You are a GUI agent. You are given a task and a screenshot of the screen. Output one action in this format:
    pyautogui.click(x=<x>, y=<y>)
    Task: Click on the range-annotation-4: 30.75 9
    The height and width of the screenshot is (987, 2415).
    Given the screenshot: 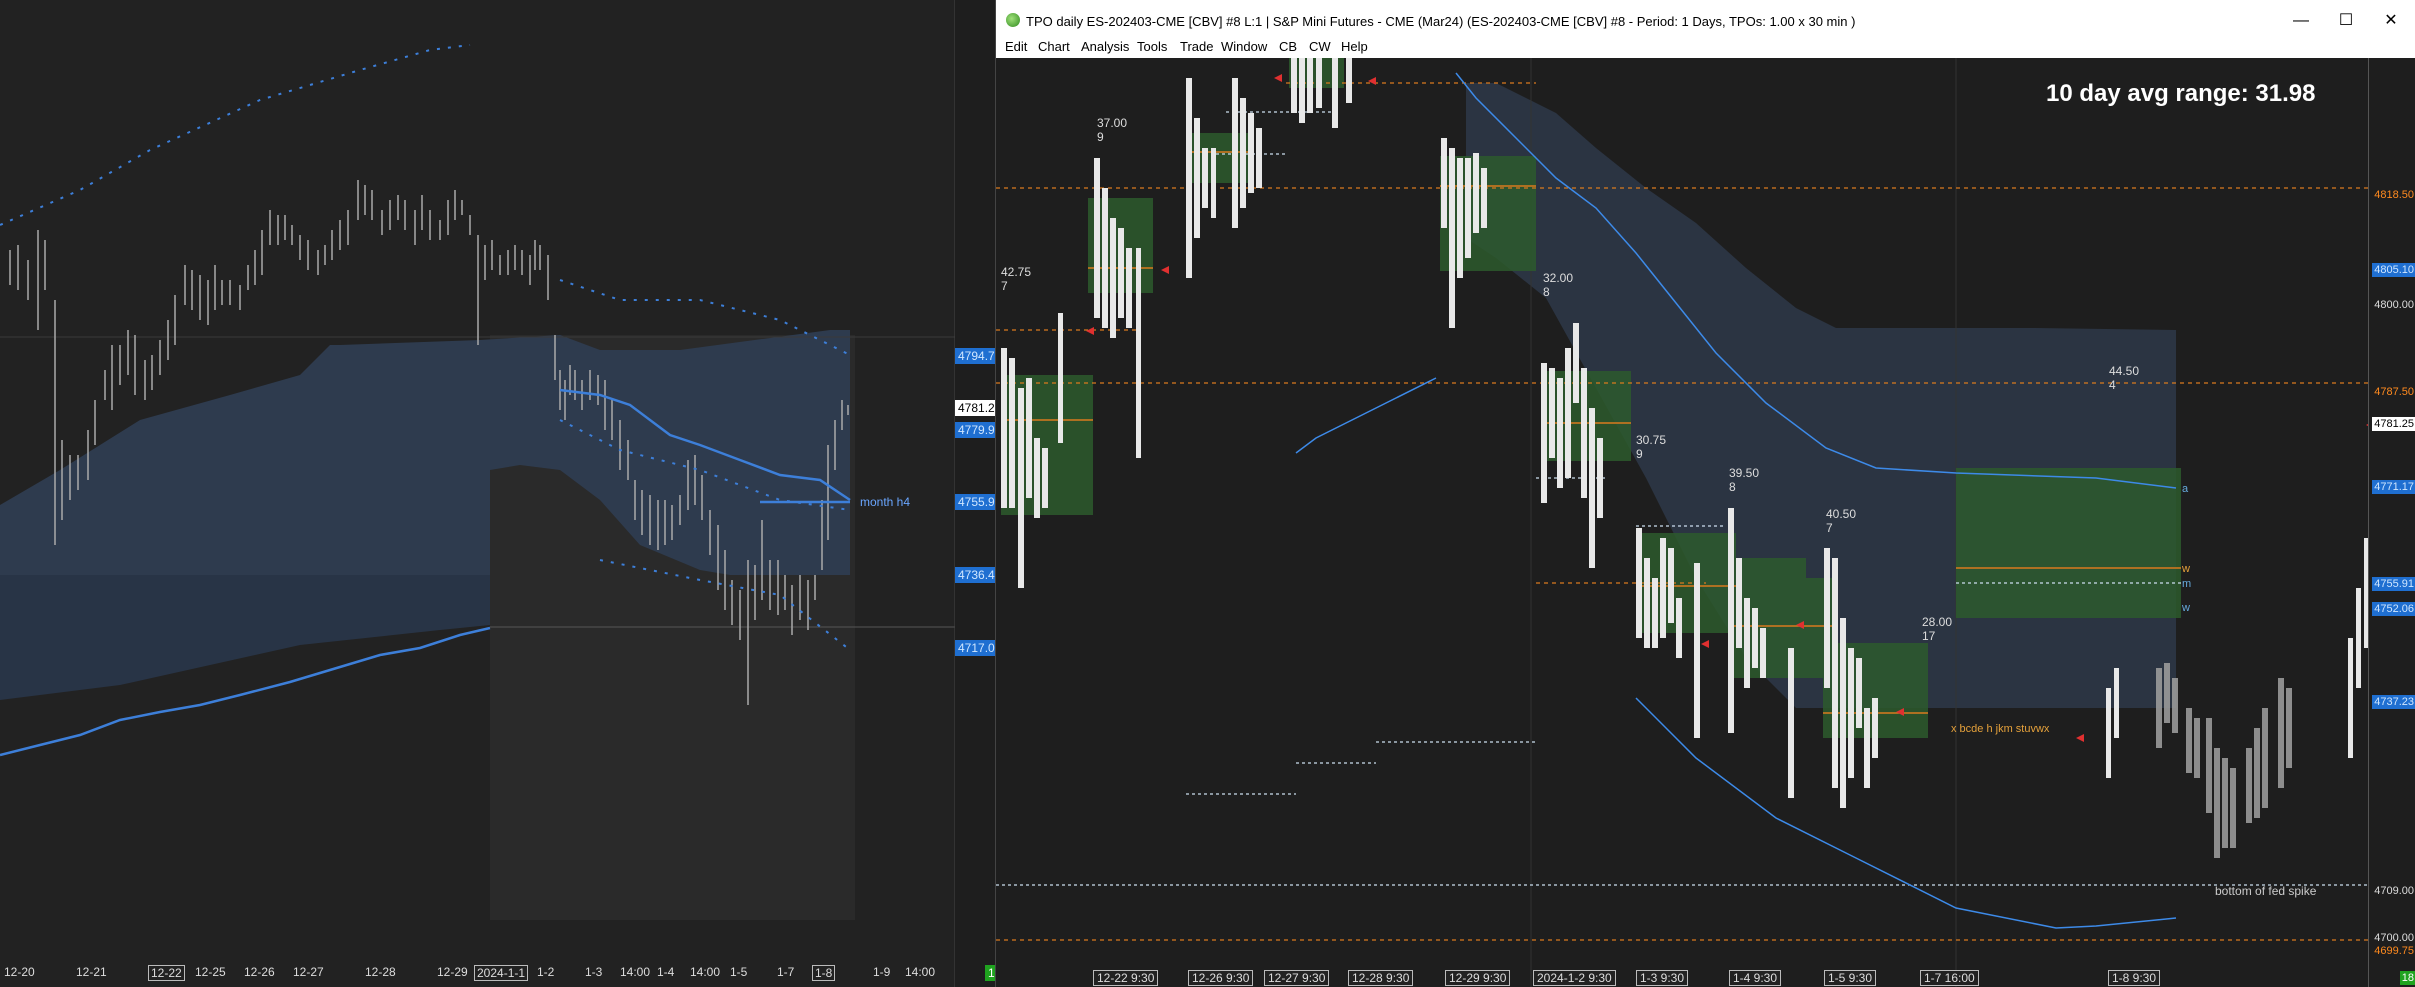 What is the action you would take?
    pyautogui.click(x=1651, y=447)
    